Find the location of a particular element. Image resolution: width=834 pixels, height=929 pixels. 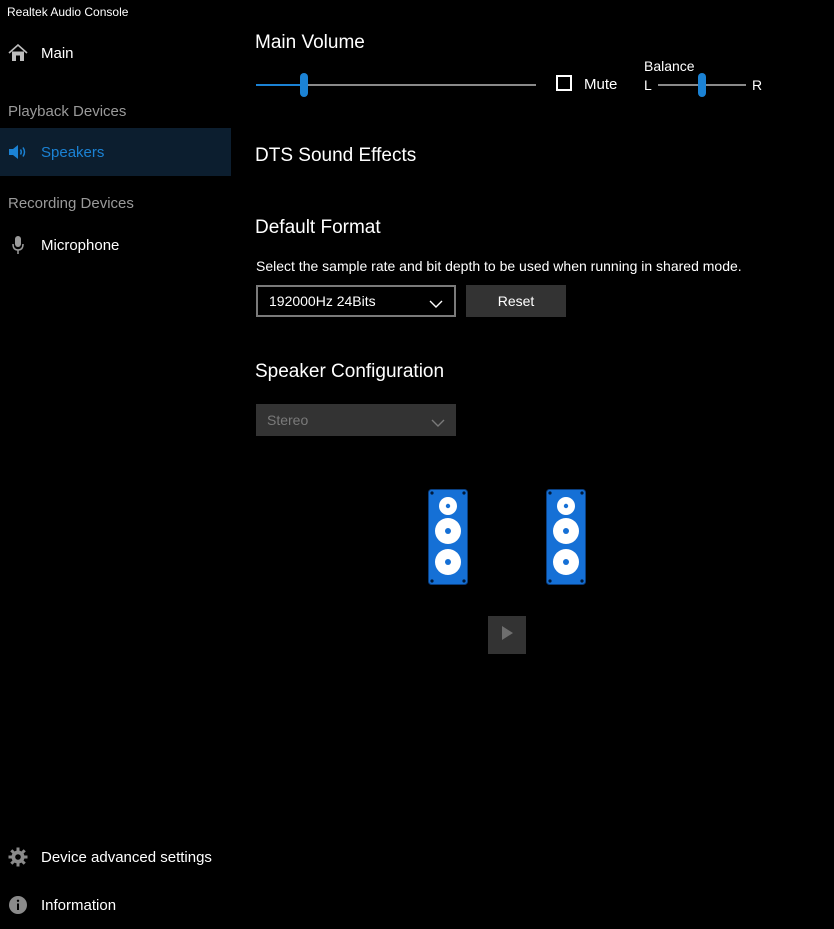

balance-title: Balance is located at coordinates (669, 66).